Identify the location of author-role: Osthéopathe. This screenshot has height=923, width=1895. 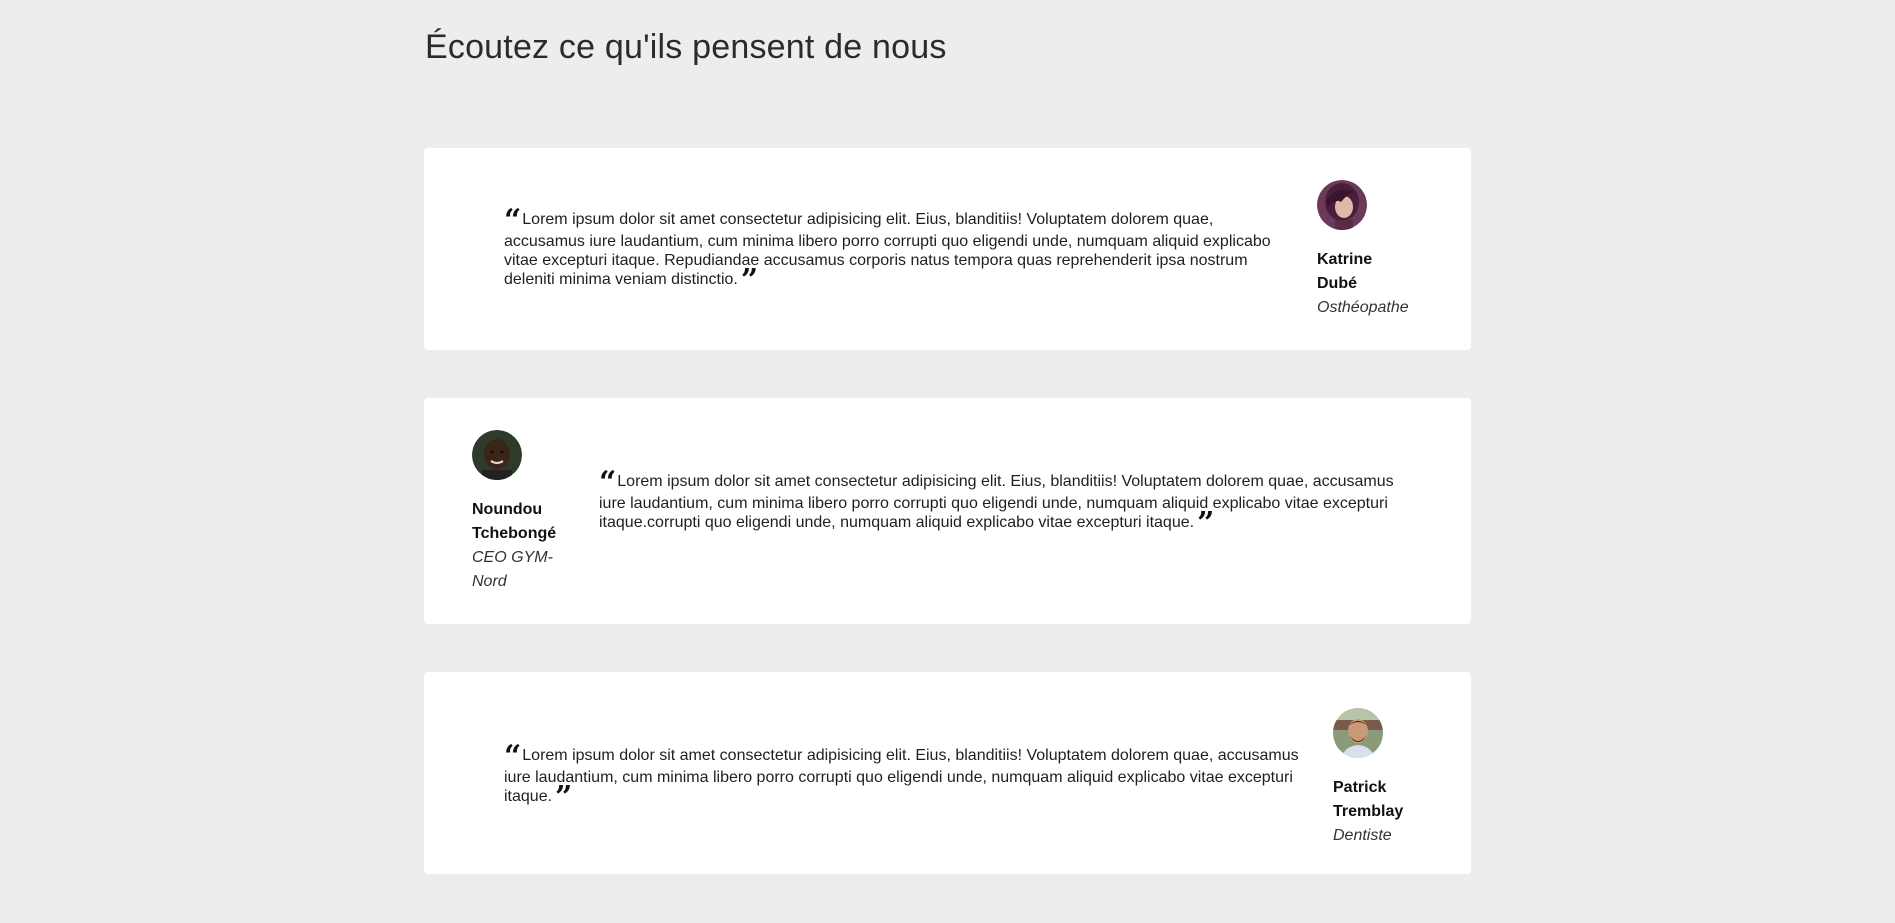
(1363, 307).